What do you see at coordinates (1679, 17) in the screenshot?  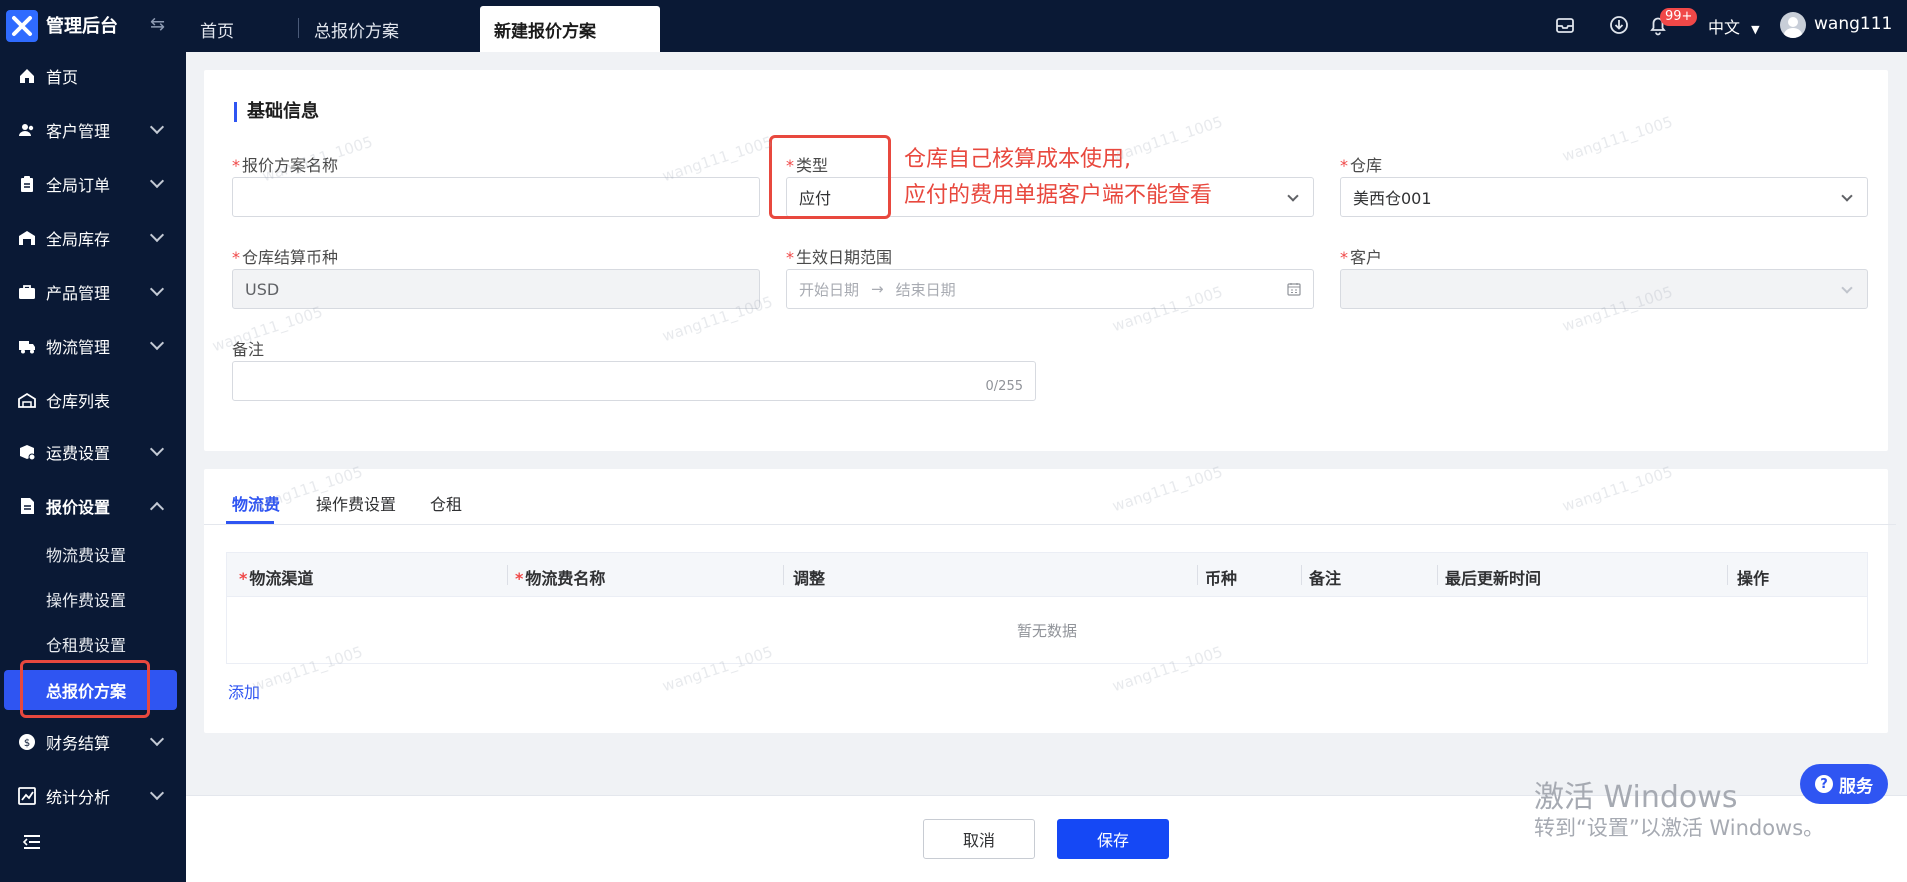 I see `notification-badge: 99+` at bounding box center [1679, 17].